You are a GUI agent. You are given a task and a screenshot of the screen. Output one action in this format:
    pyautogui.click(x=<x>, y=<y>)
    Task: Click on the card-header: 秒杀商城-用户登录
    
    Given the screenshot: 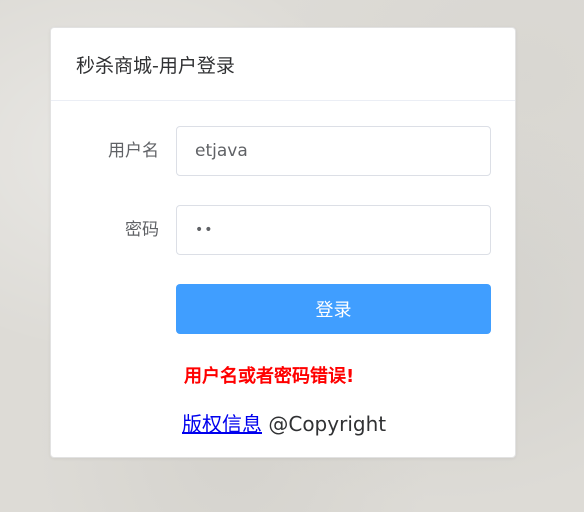 What is the action you would take?
    pyautogui.click(x=283, y=64)
    